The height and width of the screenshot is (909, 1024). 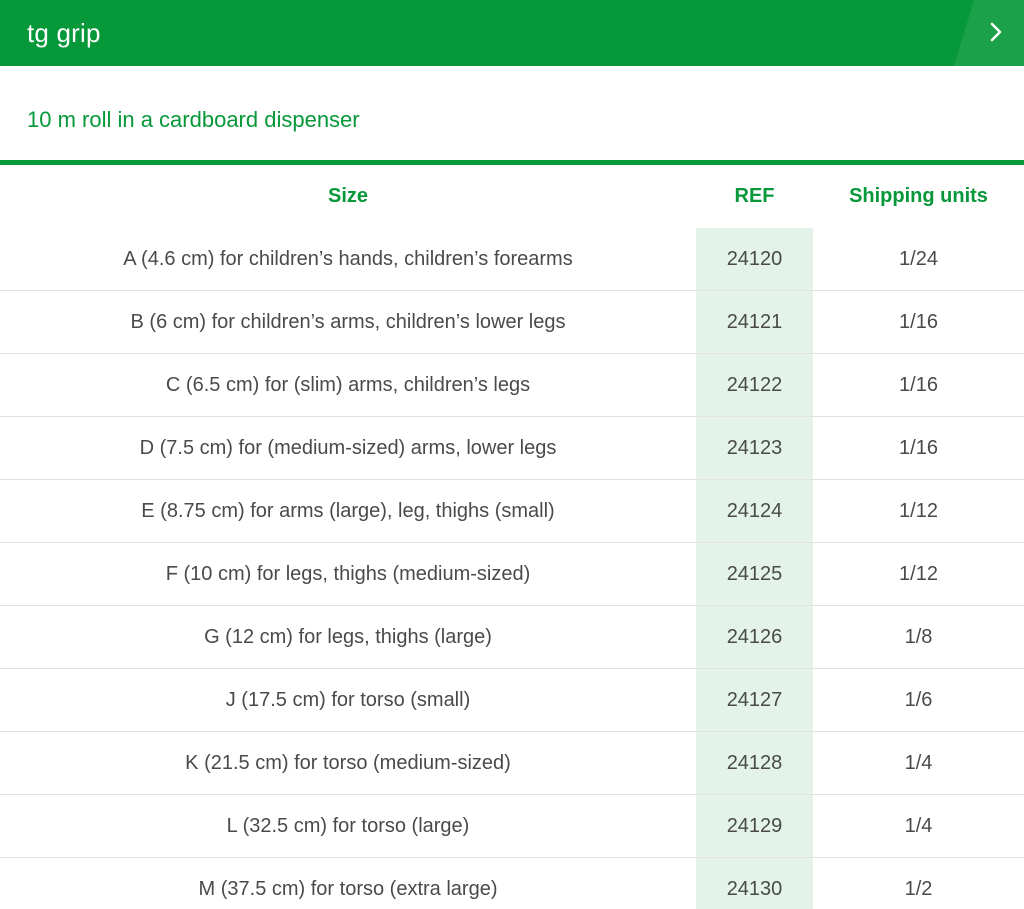 What do you see at coordinates (348, 826) in the screenshot?
I see `size-cell: L (32.5 cm) for torso (large)` at bounding box center [348, 826].